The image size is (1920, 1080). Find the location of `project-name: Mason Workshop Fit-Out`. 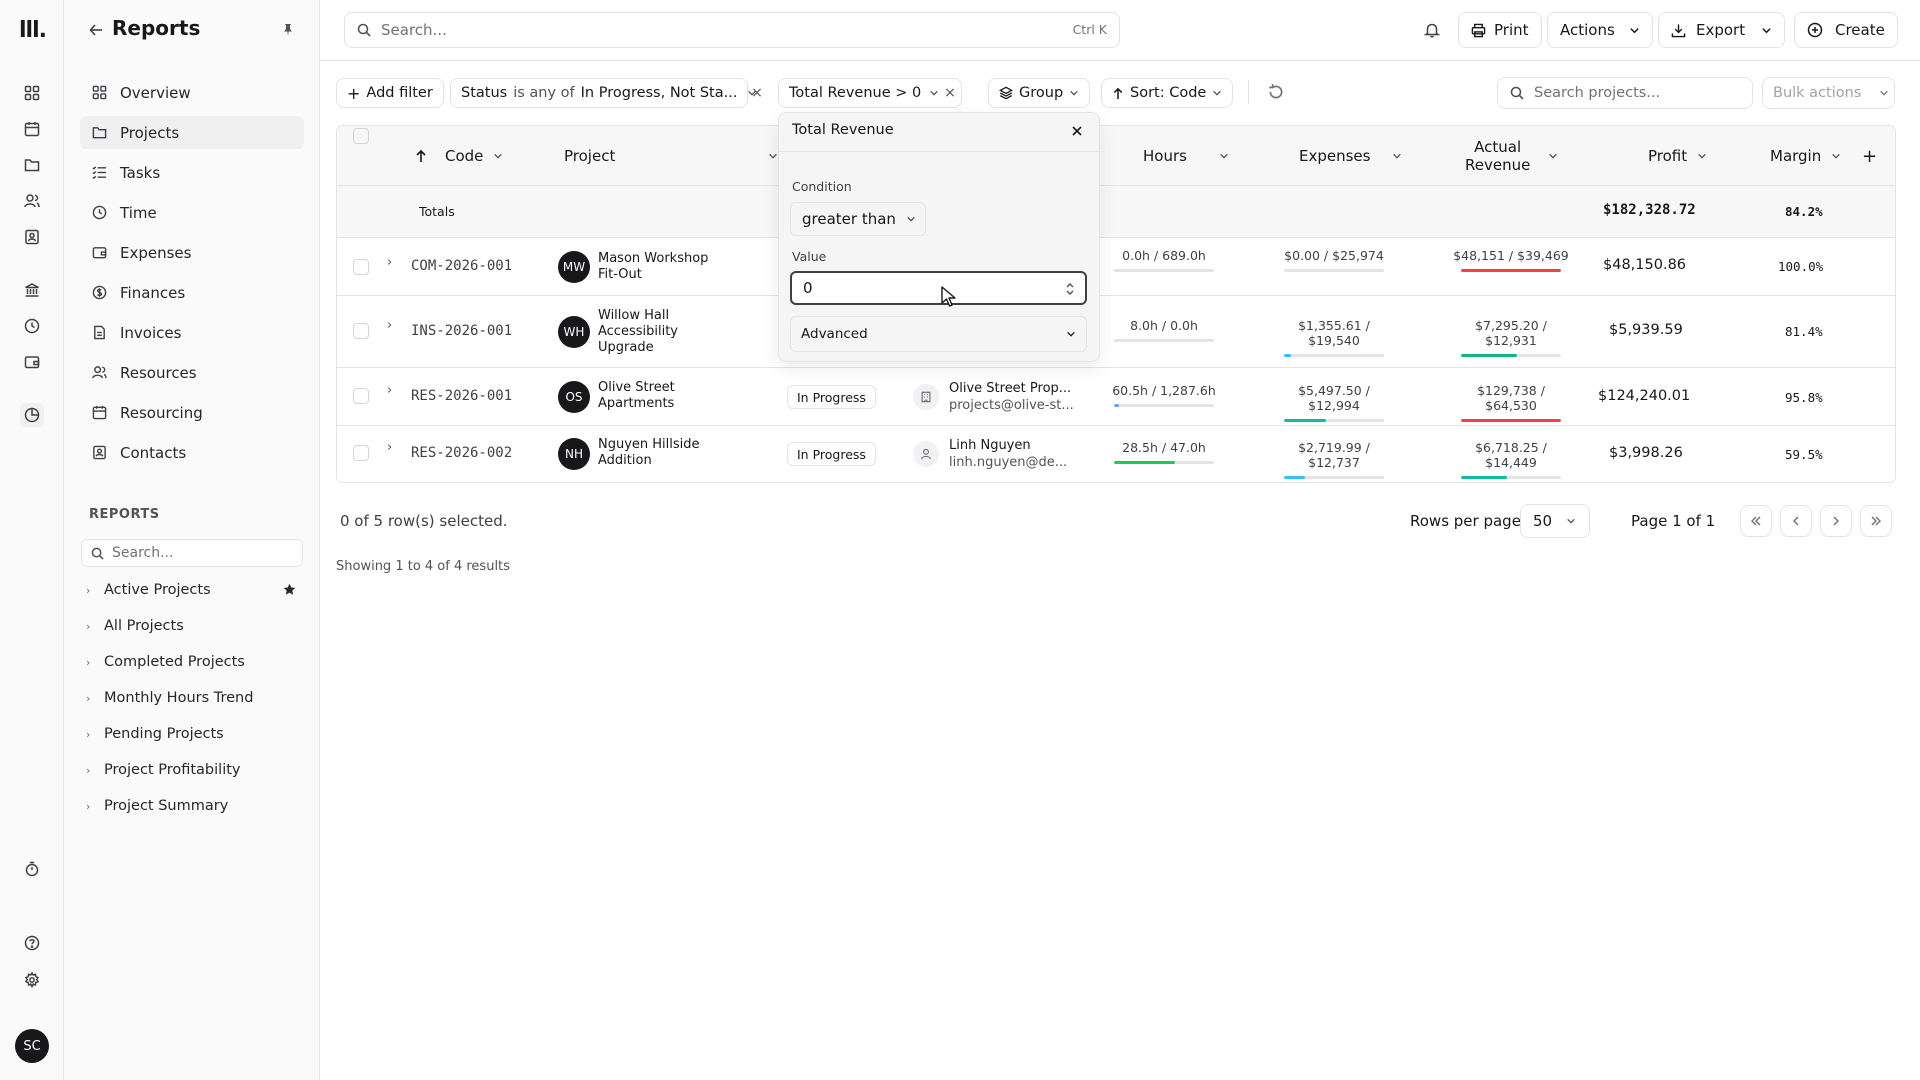

project-name: Mason Workshop Fit-Out is located at coordinates (653, 267).